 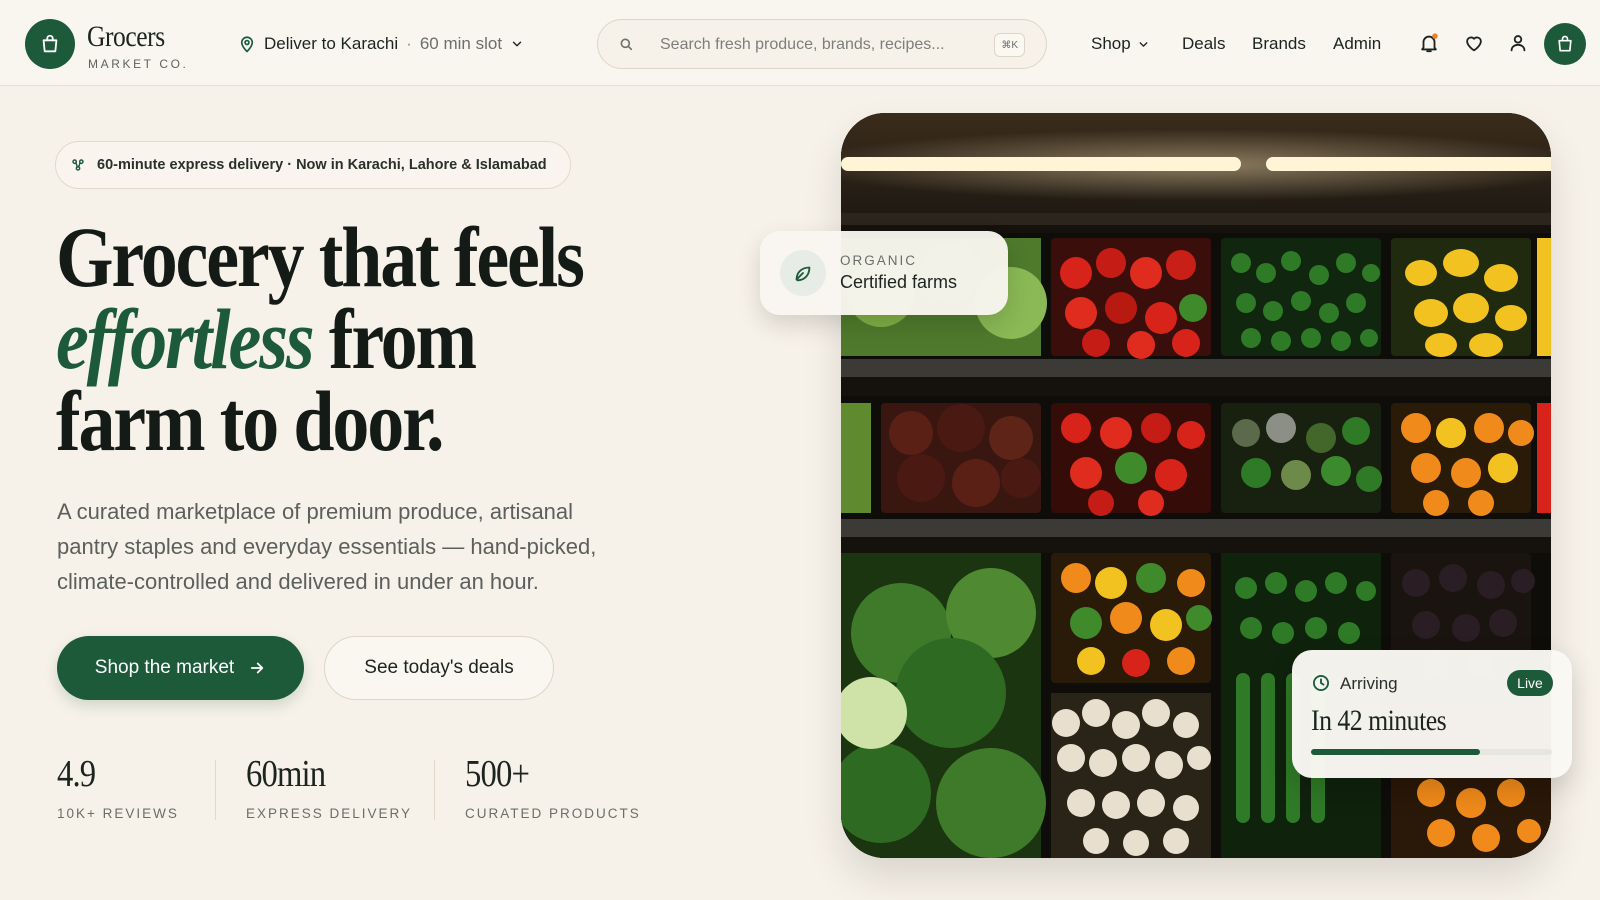 I want to click on nav-admin: Admin, so click(x=1357, y=44).